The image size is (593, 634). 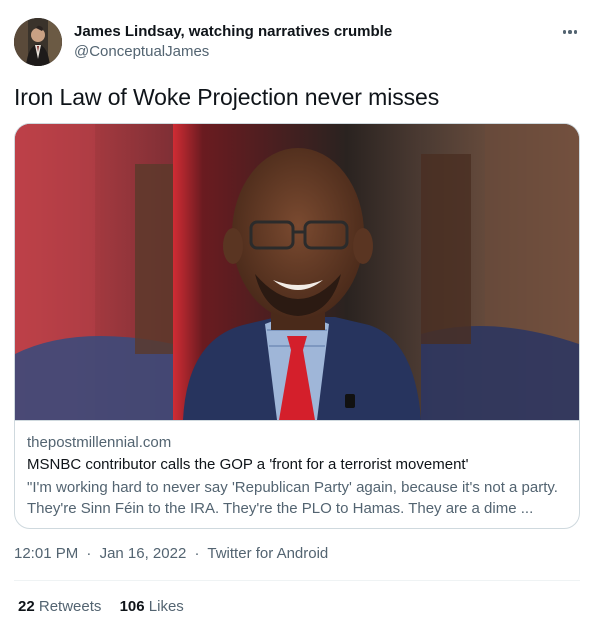 I want to click on likes-count: 106, so click(x=132, y=606).